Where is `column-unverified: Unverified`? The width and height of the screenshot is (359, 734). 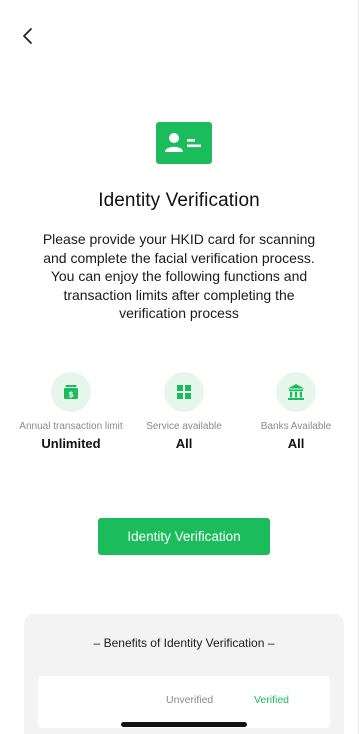
column-unverified: Unverified is located at coordinates (190, 700).